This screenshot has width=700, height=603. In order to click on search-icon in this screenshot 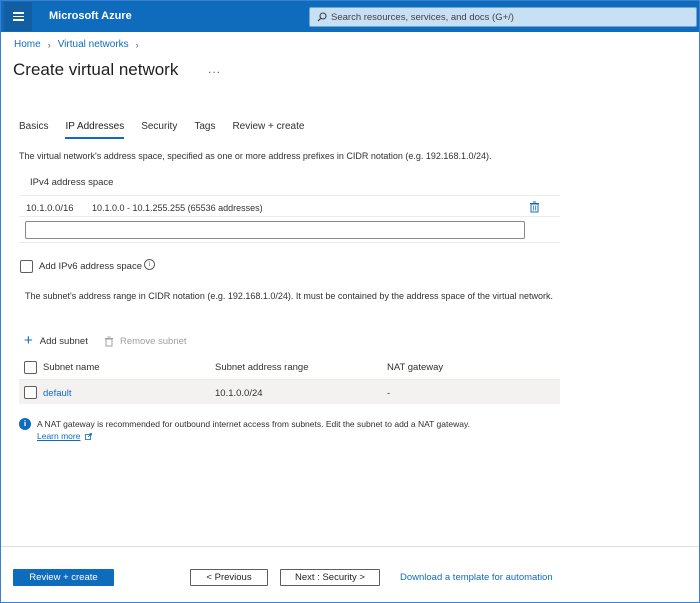, I will do `click(322, 17)`.